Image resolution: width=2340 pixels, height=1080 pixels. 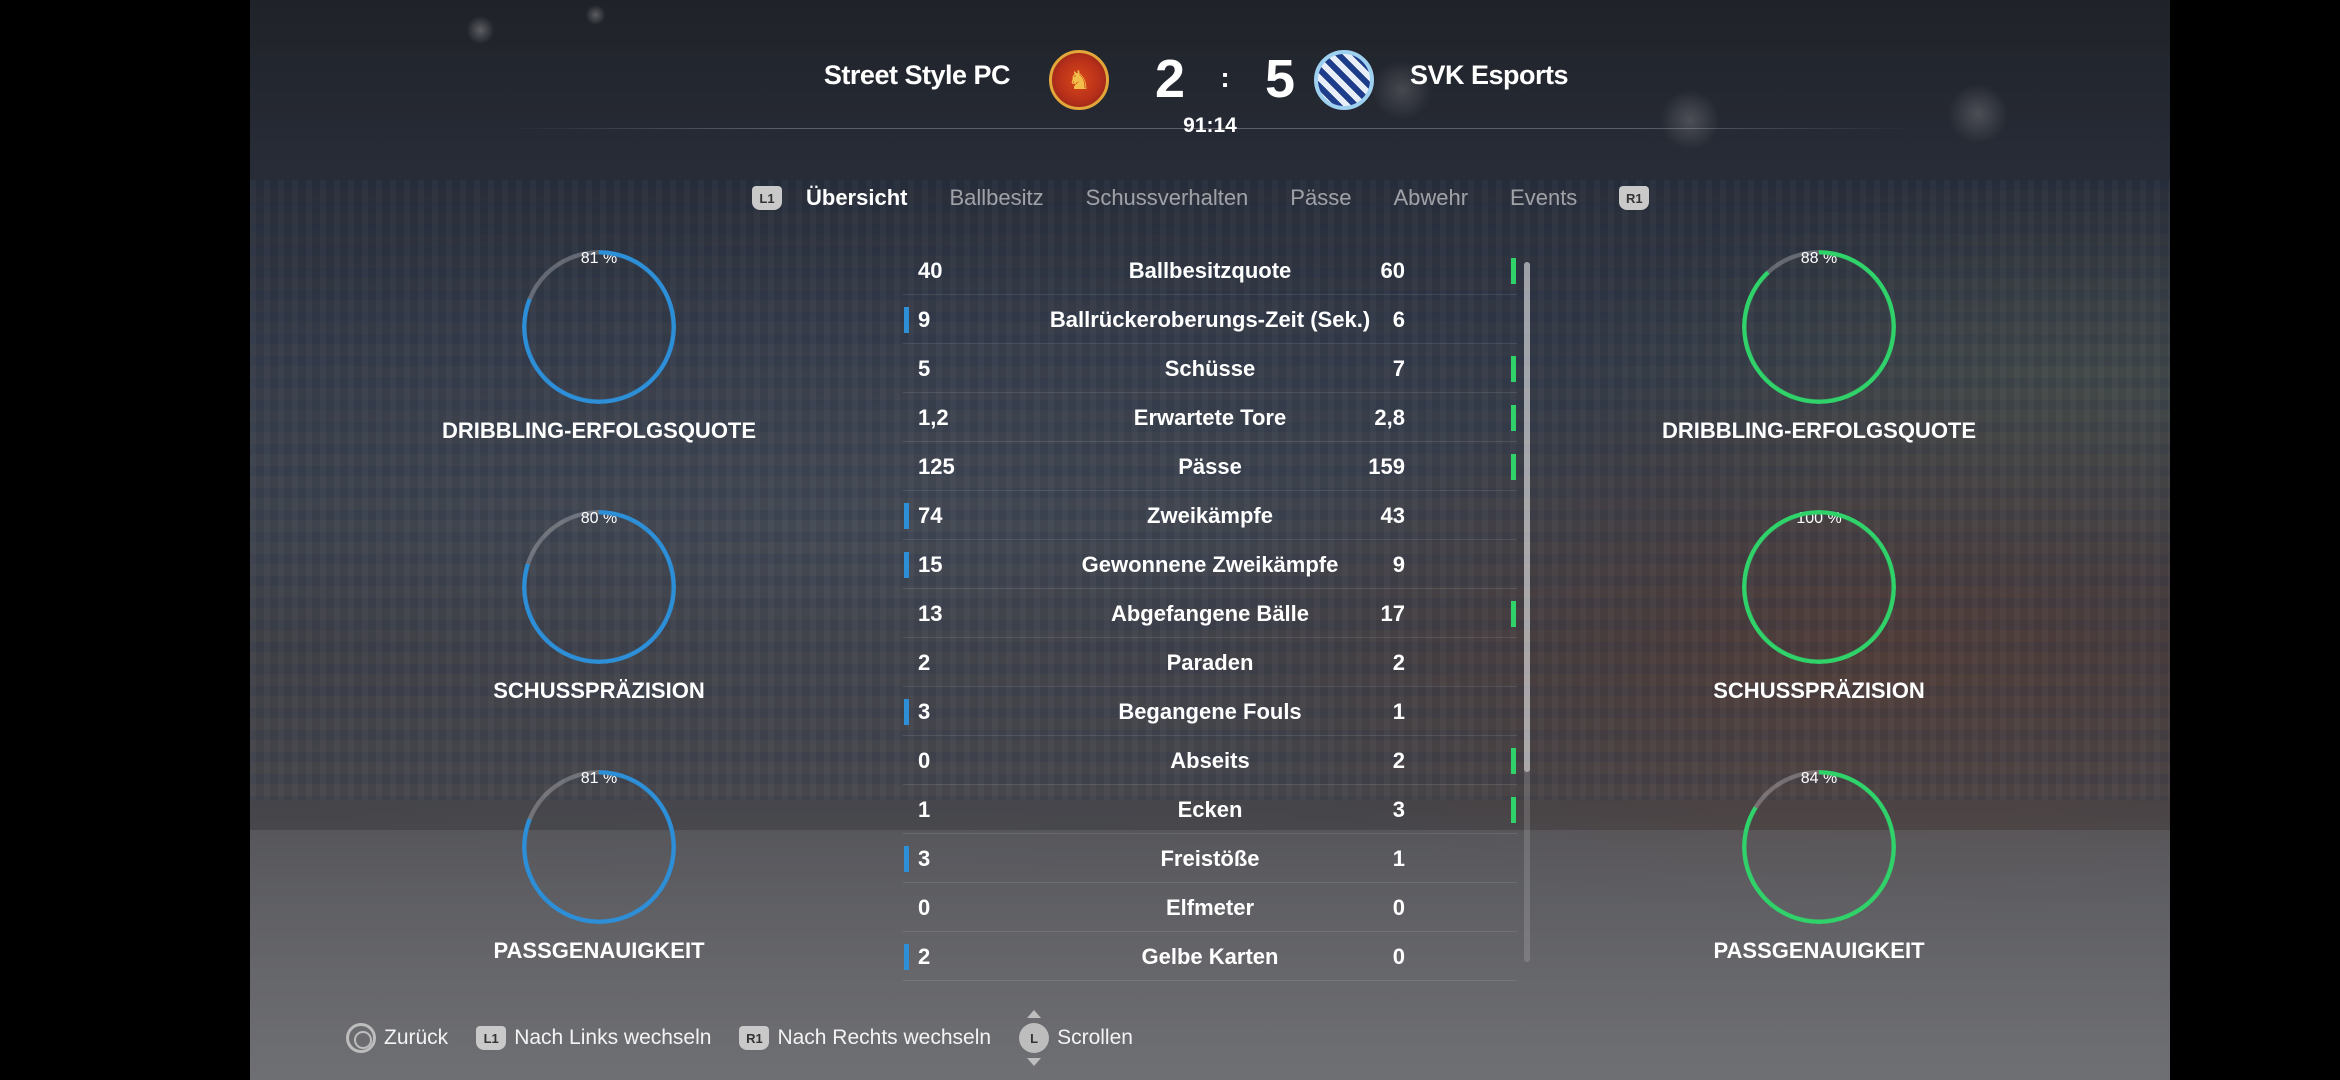 I want to click on home-ring-dribbling: 81 % DRIBBLING-ERFOLGSQUOTE, so click(x=599, y=347).